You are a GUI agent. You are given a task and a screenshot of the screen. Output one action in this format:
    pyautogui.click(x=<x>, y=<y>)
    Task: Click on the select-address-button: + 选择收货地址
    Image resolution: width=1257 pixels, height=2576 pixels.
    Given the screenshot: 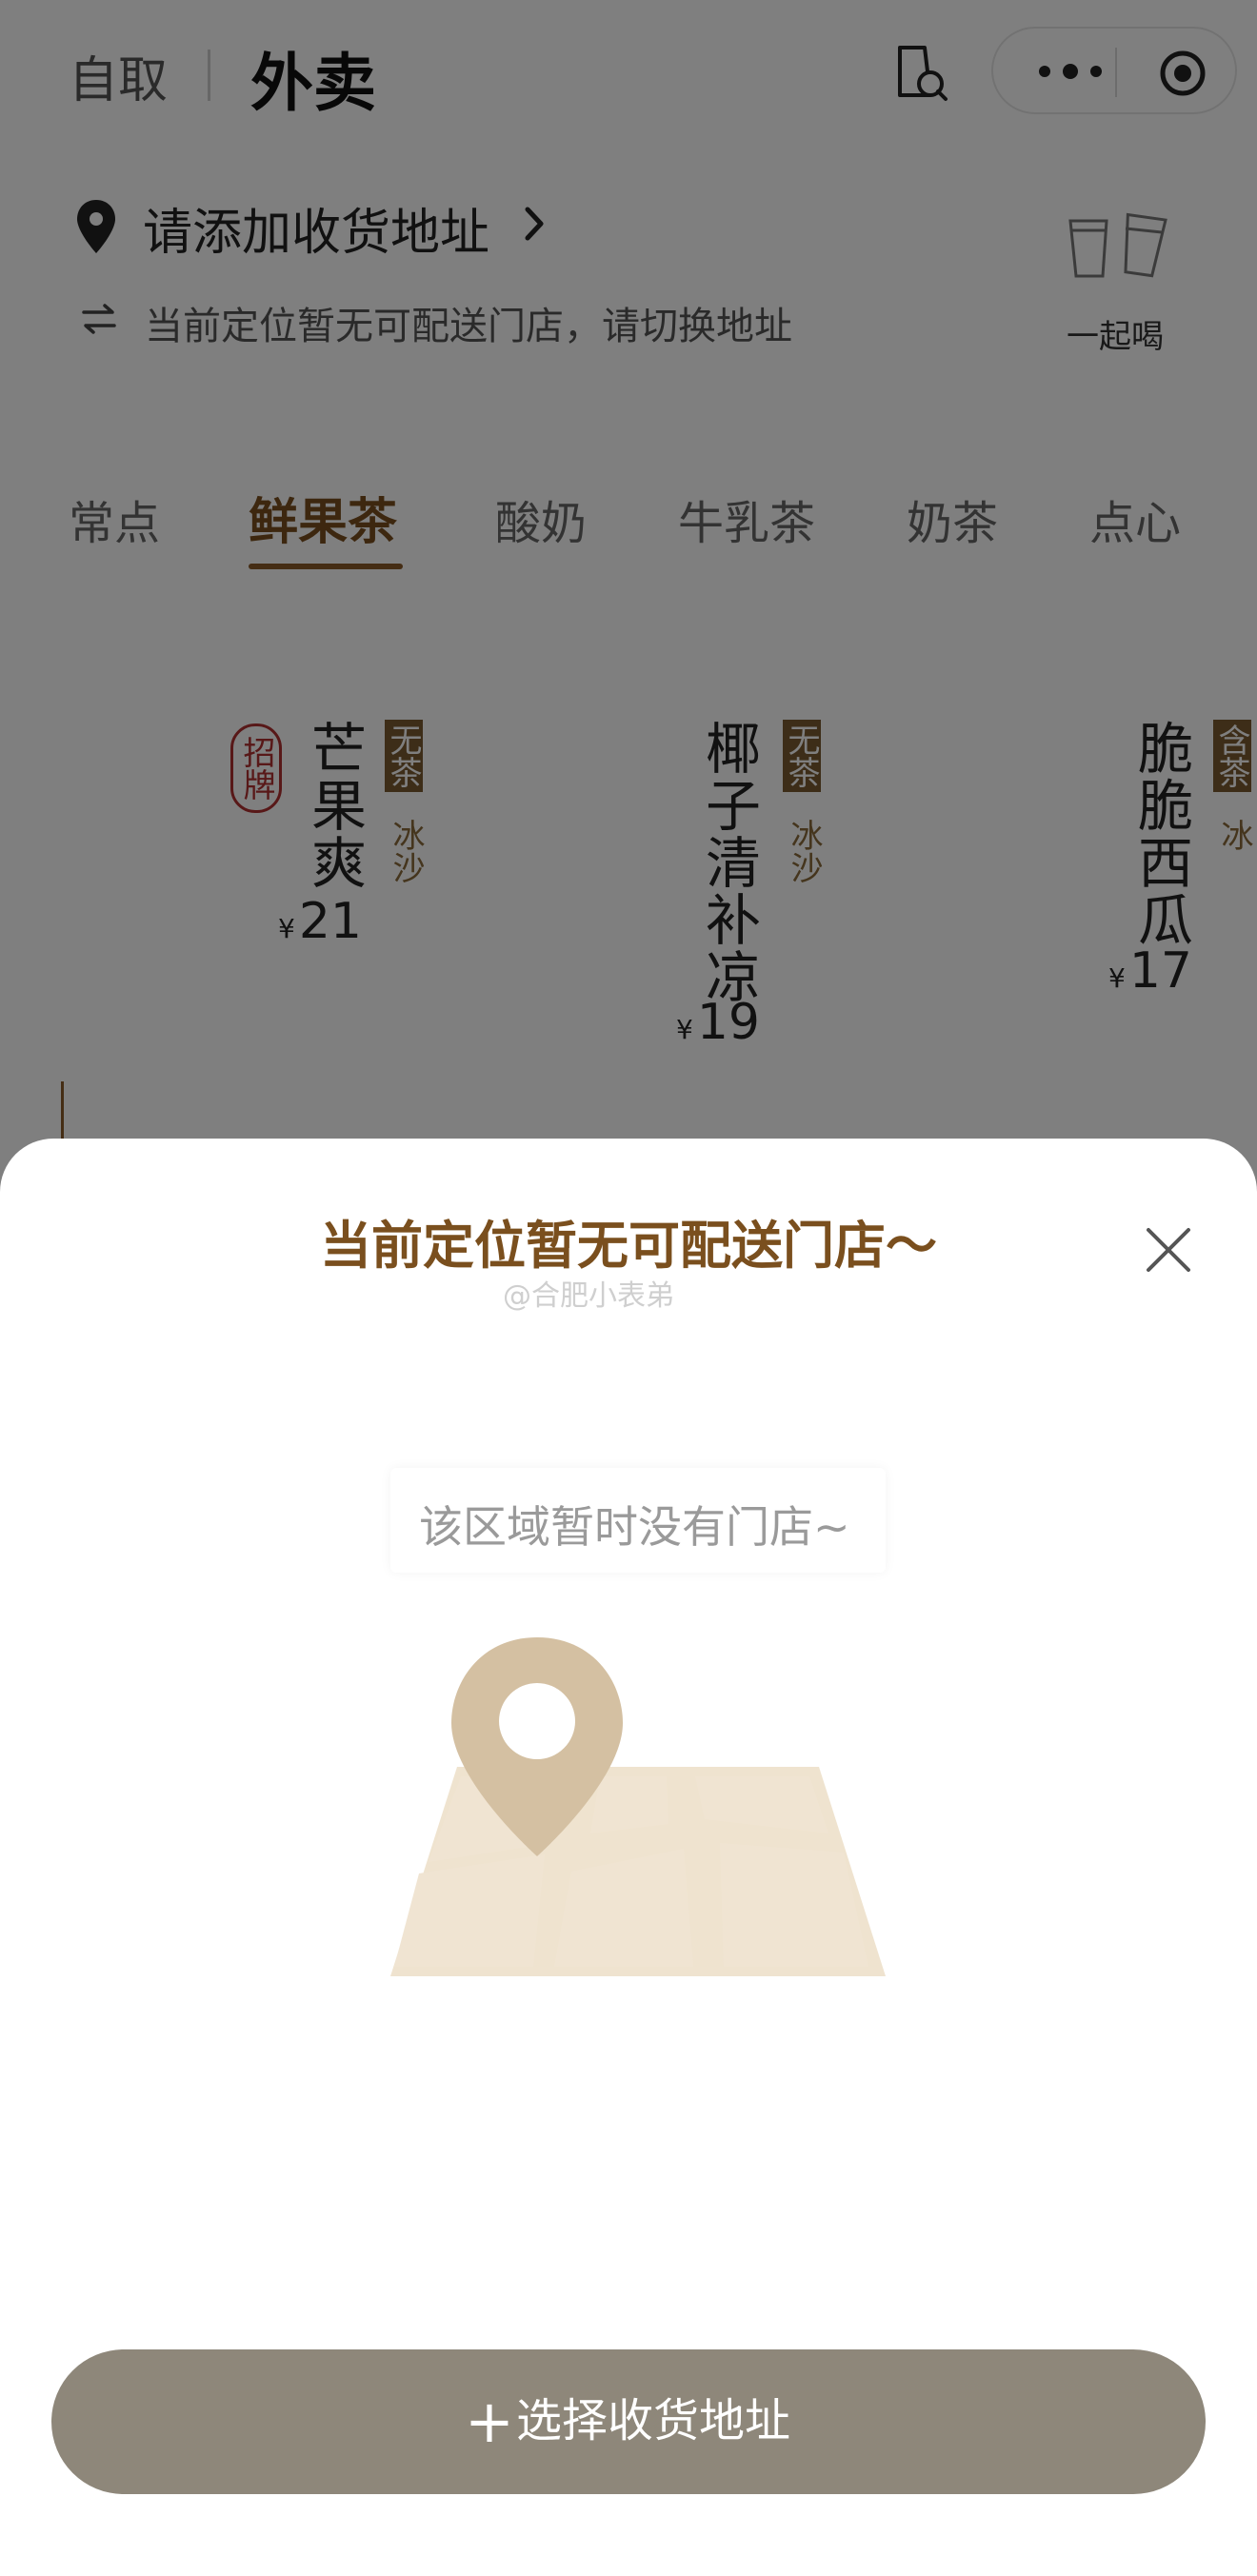 What is the action you would take?
    pyautogui.click(x=628, y=2421)
    